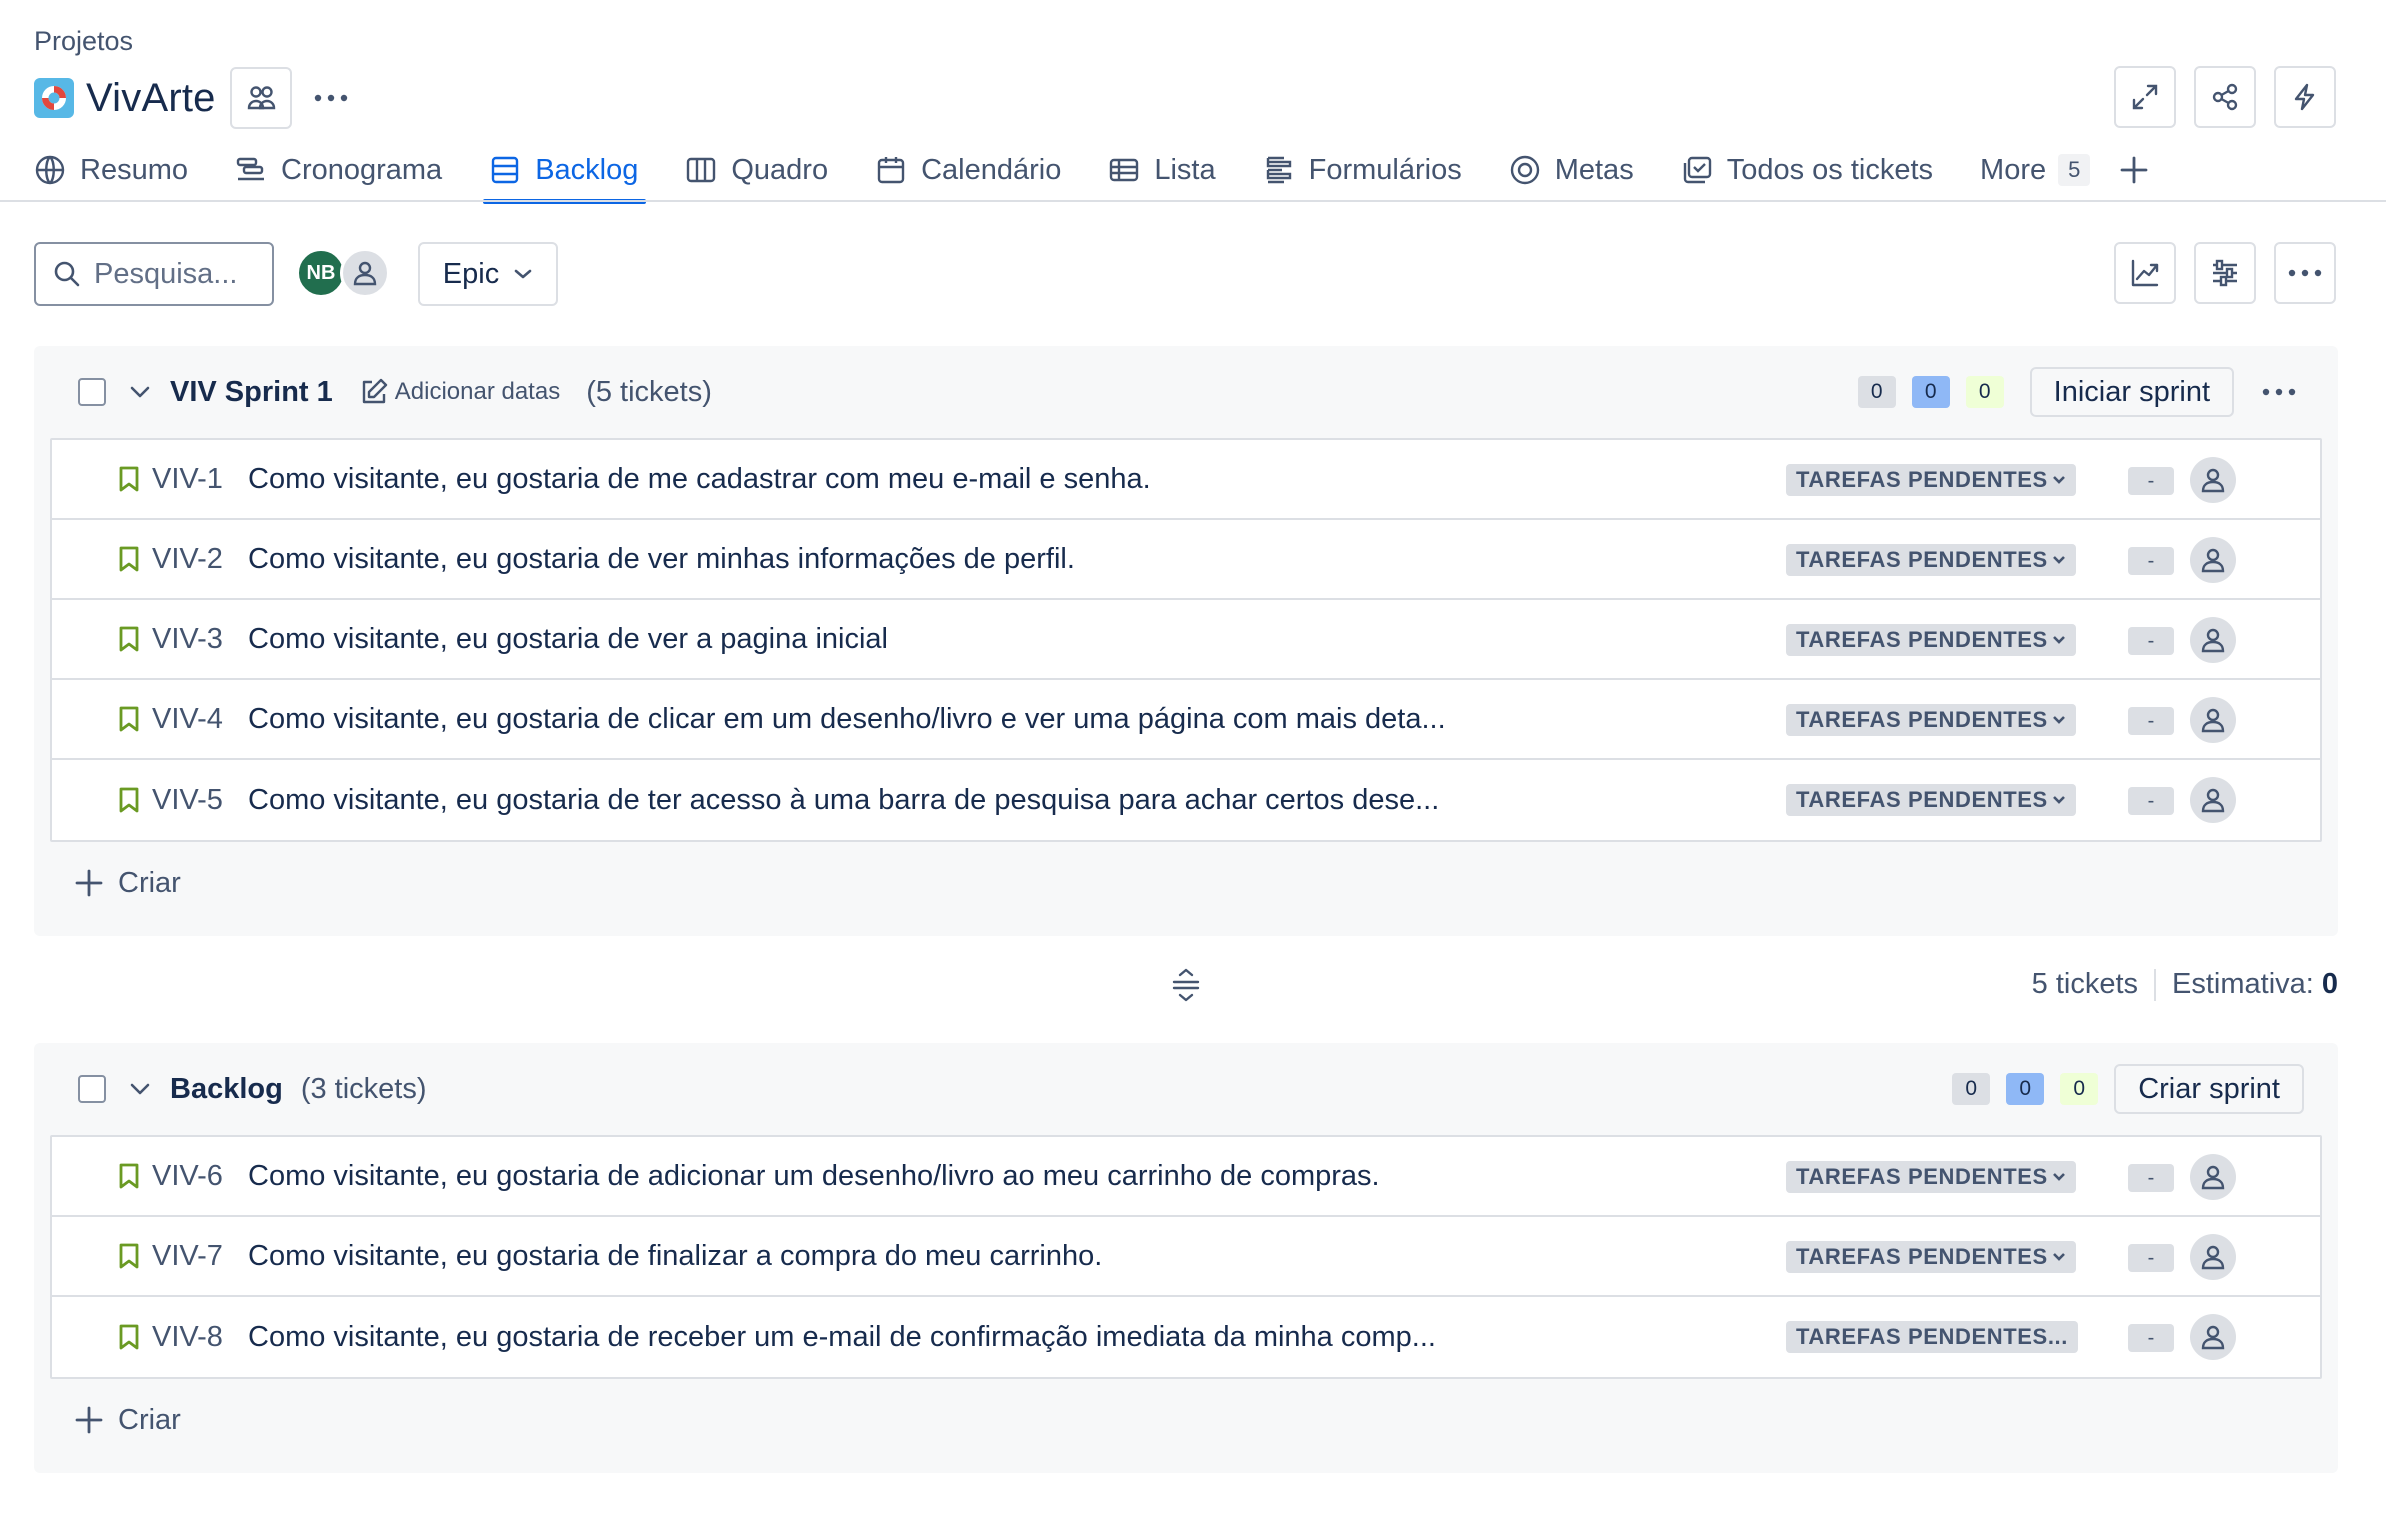 Image resolution: width=2386 pixels, height=1522 pixels. Describe the element at coordinates (200, 1256) in the screenshot. I see `ticket-key: VIV-7` at that location.